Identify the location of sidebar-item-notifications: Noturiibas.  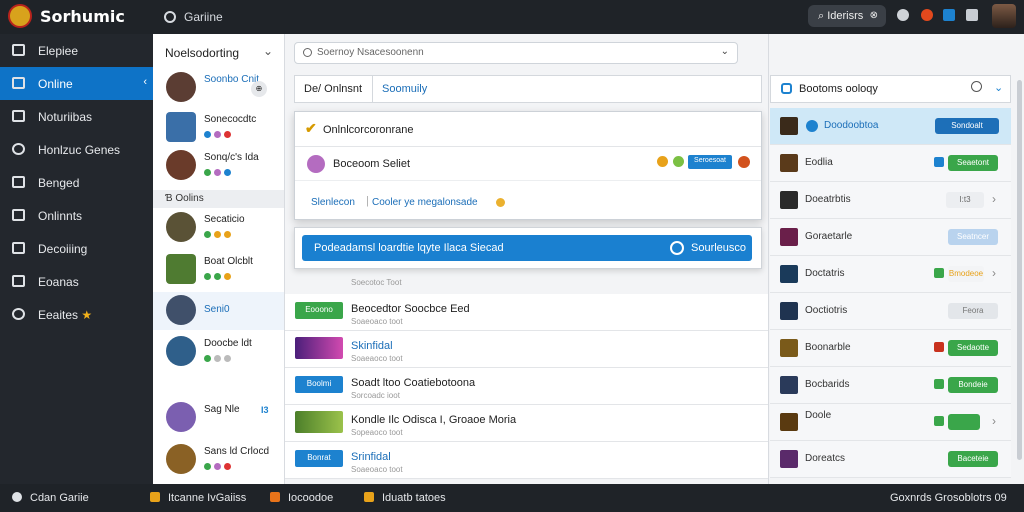
(76, 116).